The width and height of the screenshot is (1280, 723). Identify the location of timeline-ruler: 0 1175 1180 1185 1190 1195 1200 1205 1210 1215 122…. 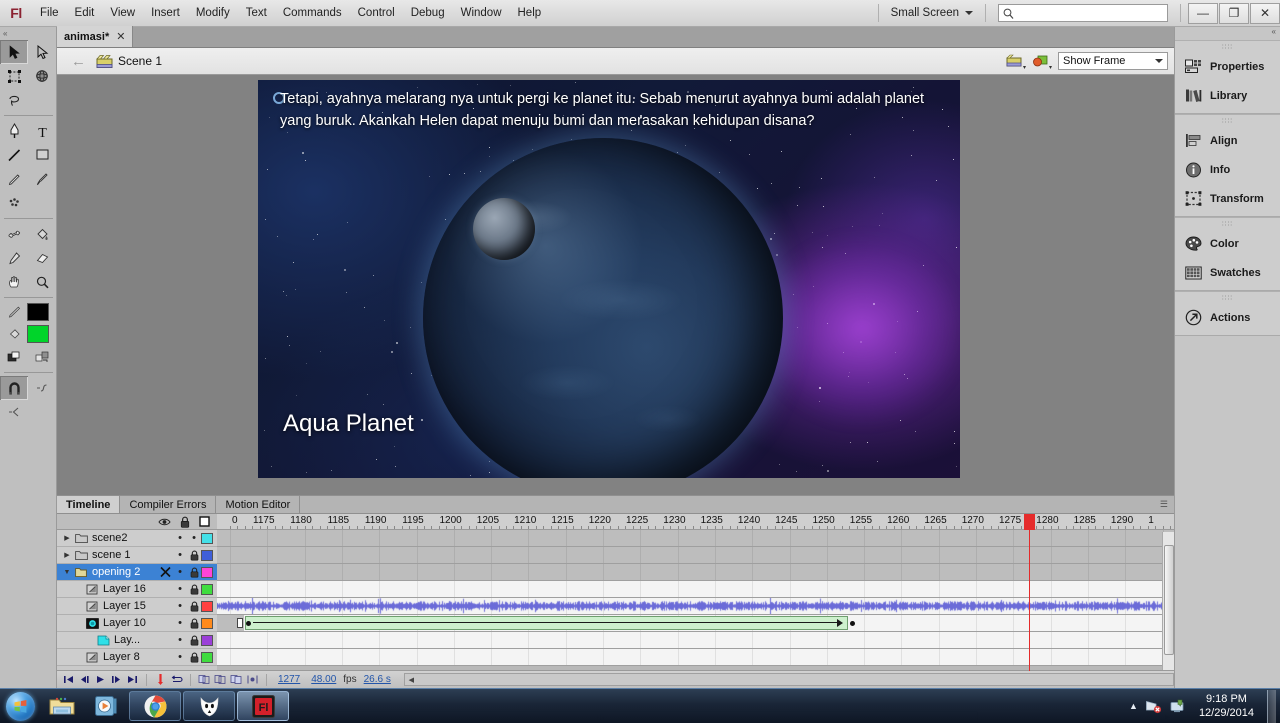
(695, 522).